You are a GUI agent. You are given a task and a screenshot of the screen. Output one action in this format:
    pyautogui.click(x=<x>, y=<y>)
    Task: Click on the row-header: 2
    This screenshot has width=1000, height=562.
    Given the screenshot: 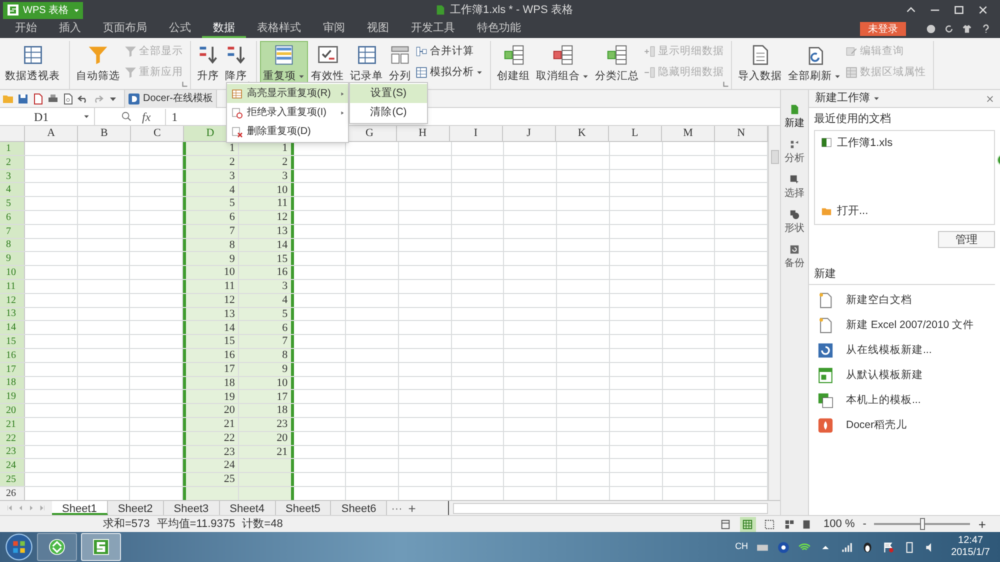 What is the action you would take?
    pyautogui.click(x=12, y=162)
    